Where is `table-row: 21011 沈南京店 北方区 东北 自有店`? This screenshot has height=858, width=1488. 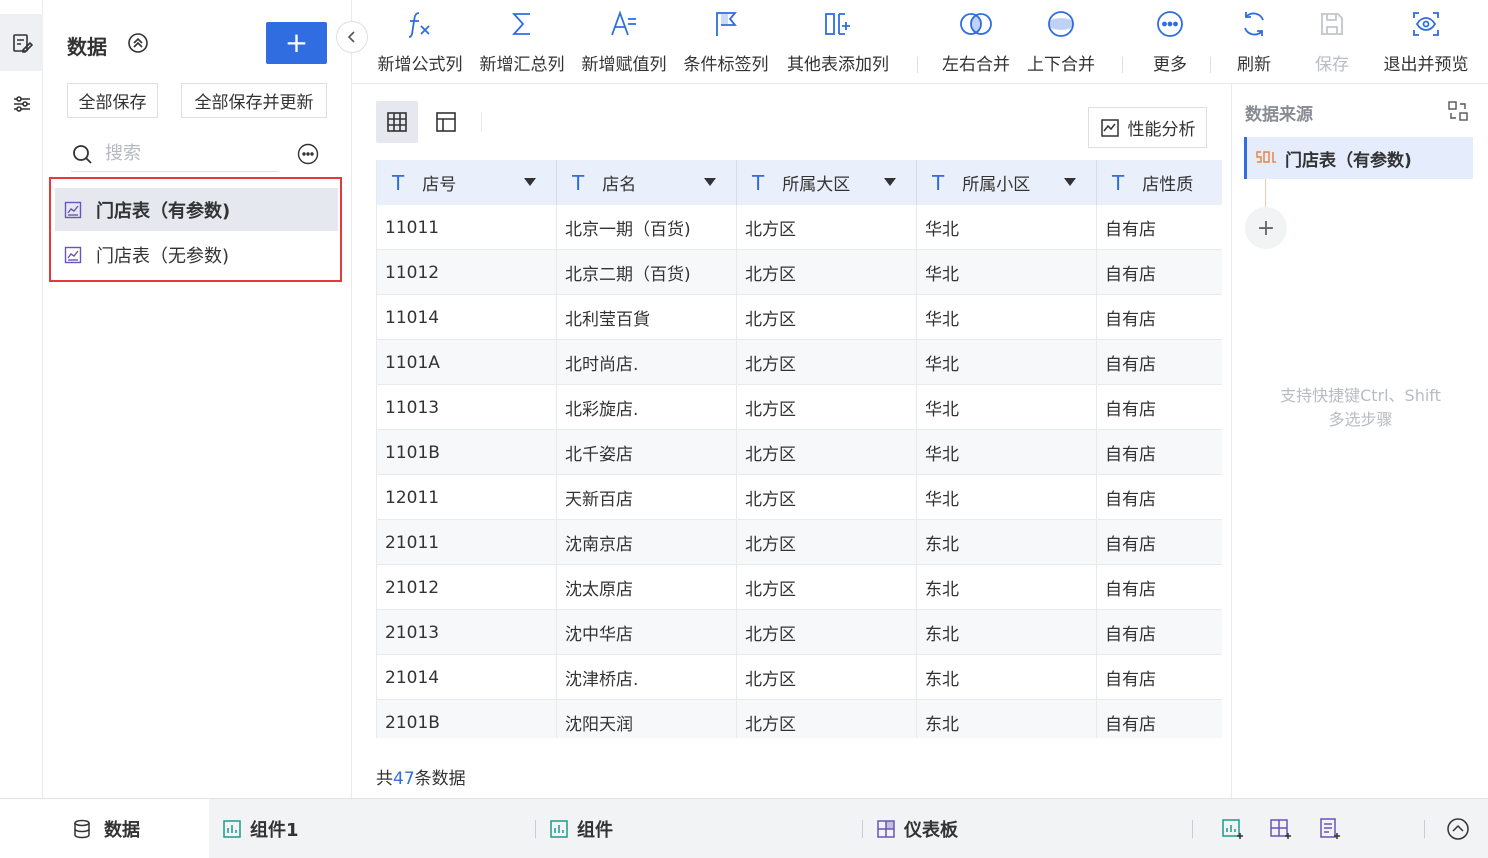
table-row: 21011 沈南京店 北方区 东北 自有店 is located at coordinates (799, 542).